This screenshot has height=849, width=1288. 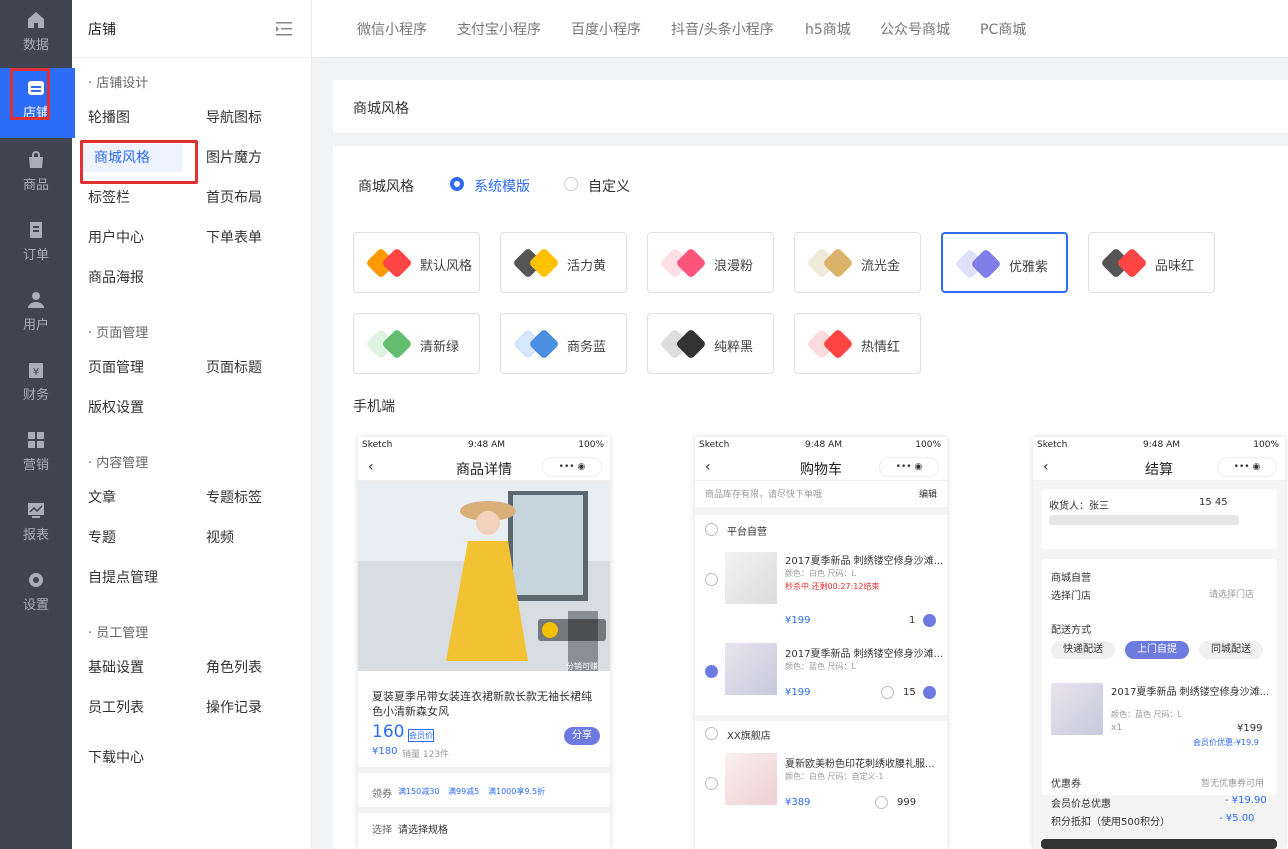 What do you see at coordinates (36, 385) in the screenshot?
I see `rail-item-finance: ¥ 财务` at bounding box center [36, 385].